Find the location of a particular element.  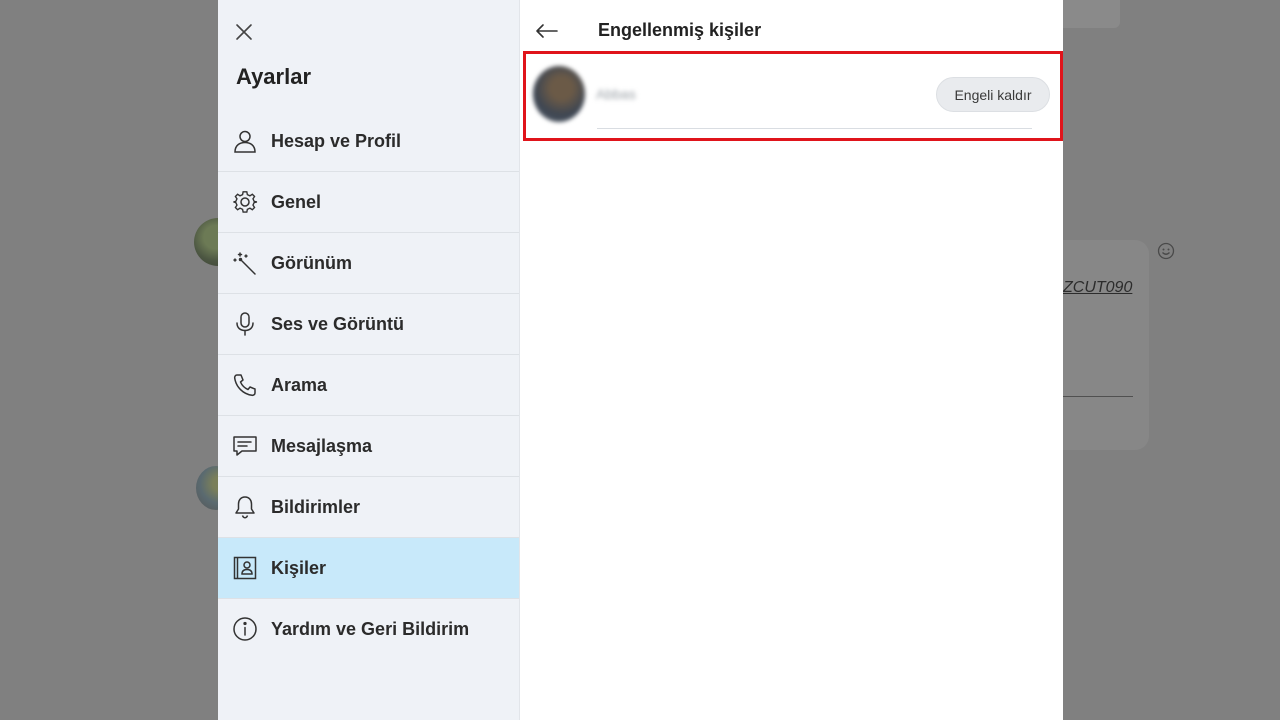

nav-item-help-feedback: Yardım ve Geri Bildirim is located at coordinates (368, 629).